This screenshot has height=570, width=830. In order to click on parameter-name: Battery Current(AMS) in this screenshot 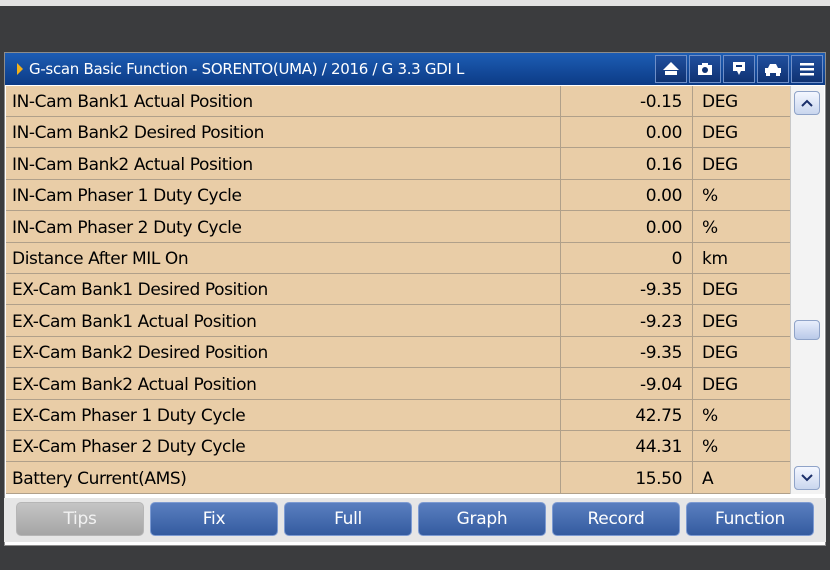, I will do `click(99, 478)`.